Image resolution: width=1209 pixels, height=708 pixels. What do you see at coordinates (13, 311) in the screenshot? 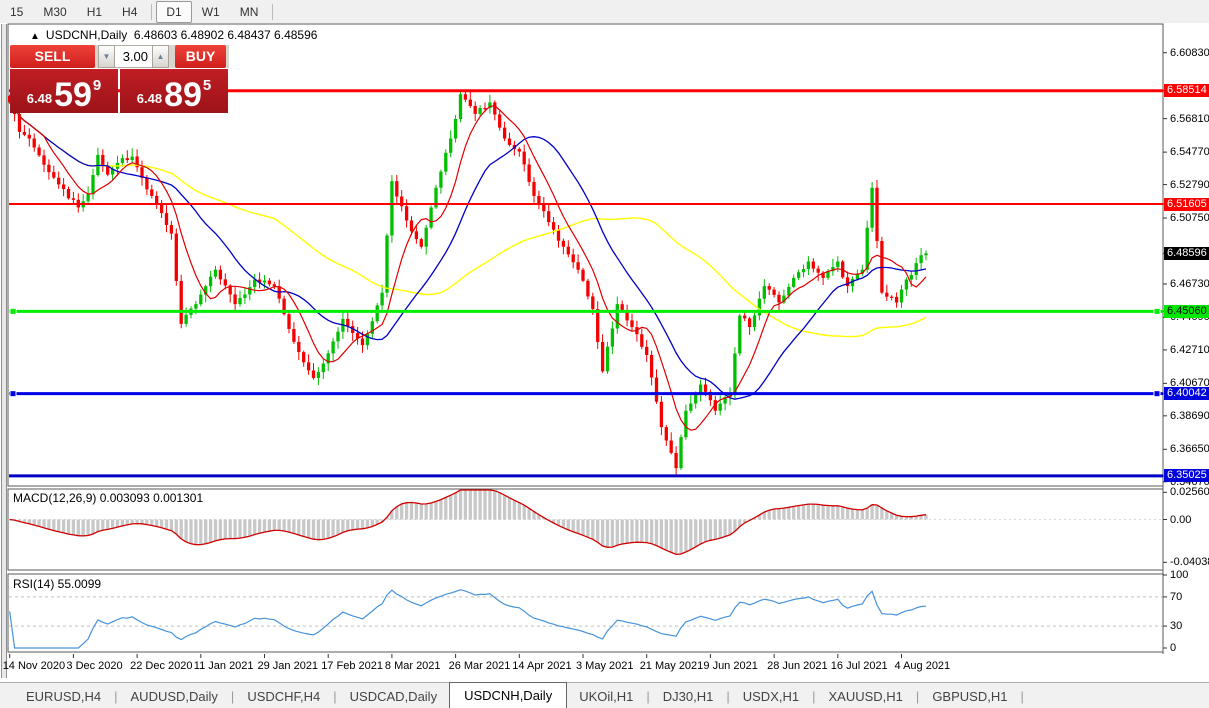
I see `level-handle-left` at bounding box center [13, 311].